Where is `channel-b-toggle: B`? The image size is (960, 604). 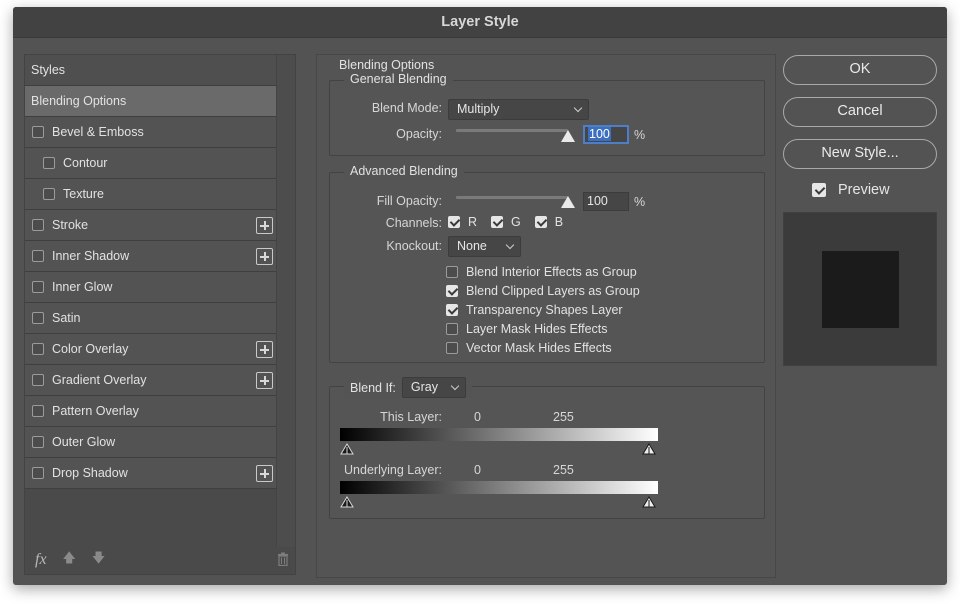
channel-b-toggle: B is located at coordinates (549, 222).